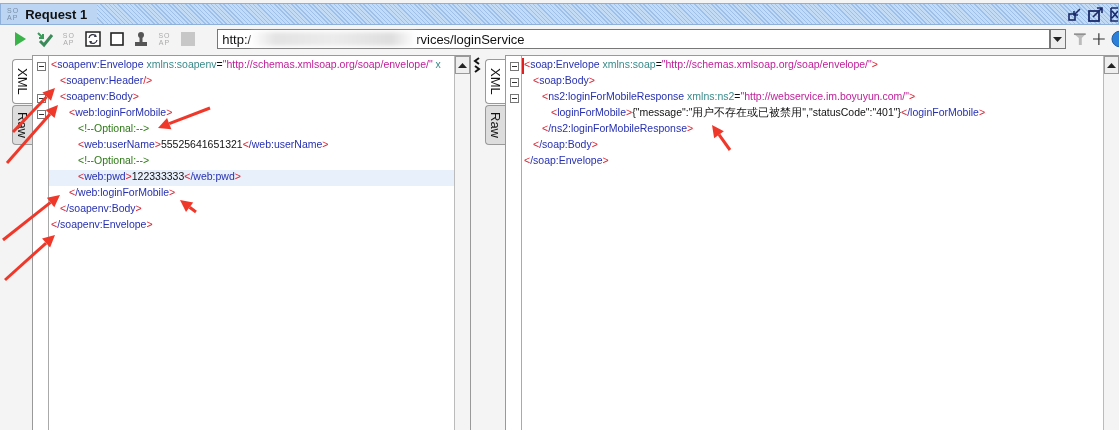 Image resolution: width=1119 pixels, height=430 pixels. What do you see at coordinates (1114, 14) in the screenshot?
I see `close-icon` at bounding box center [1114, 14].